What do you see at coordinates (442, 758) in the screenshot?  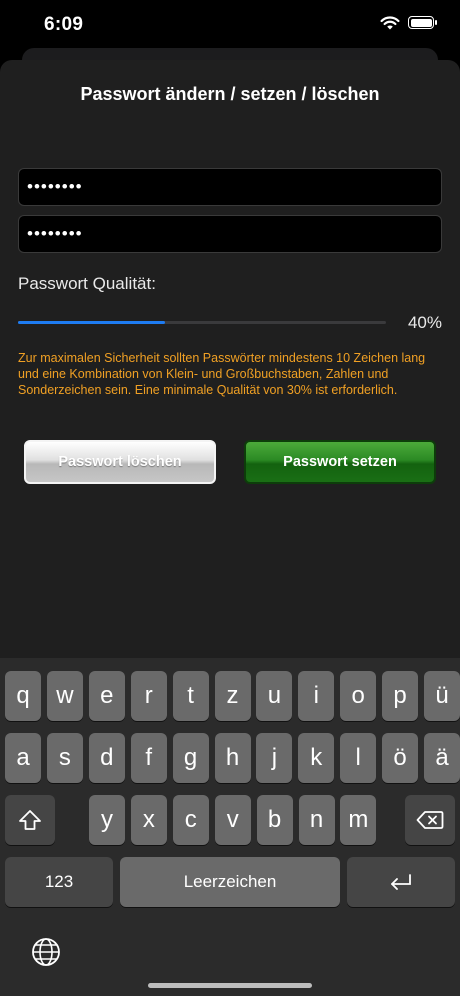 I see `key-ä: ä` at bounding box center [442, 758].